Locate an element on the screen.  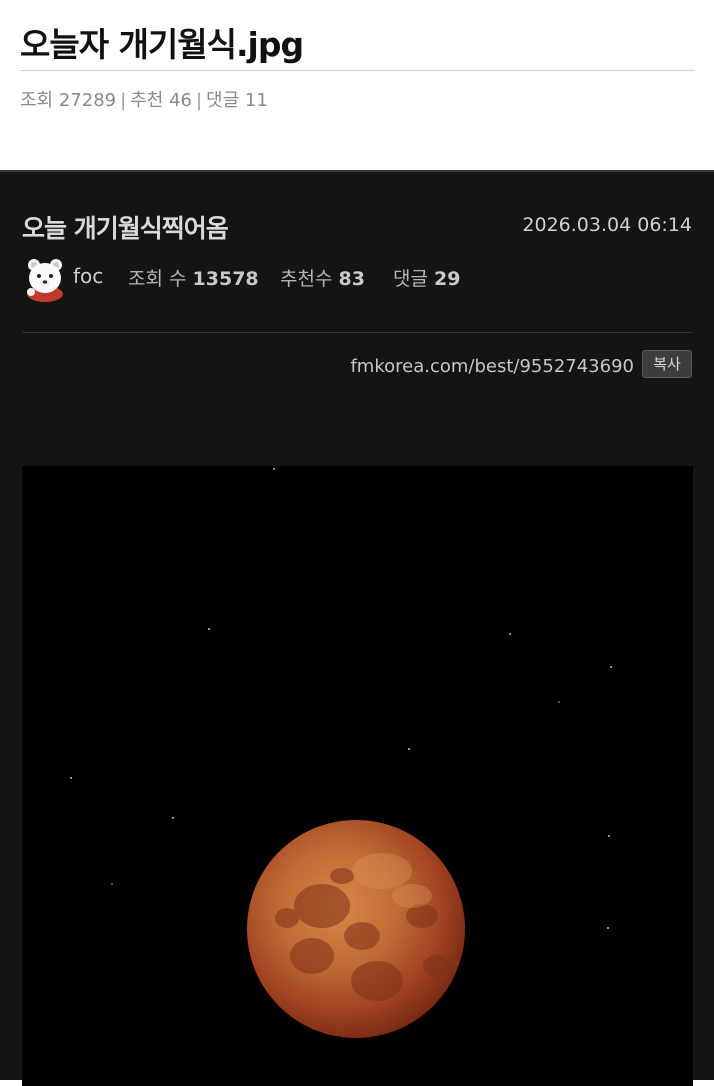
embedded-post-title: 오늘 개기월식찍어옴 is located at coordinates (125, 228).